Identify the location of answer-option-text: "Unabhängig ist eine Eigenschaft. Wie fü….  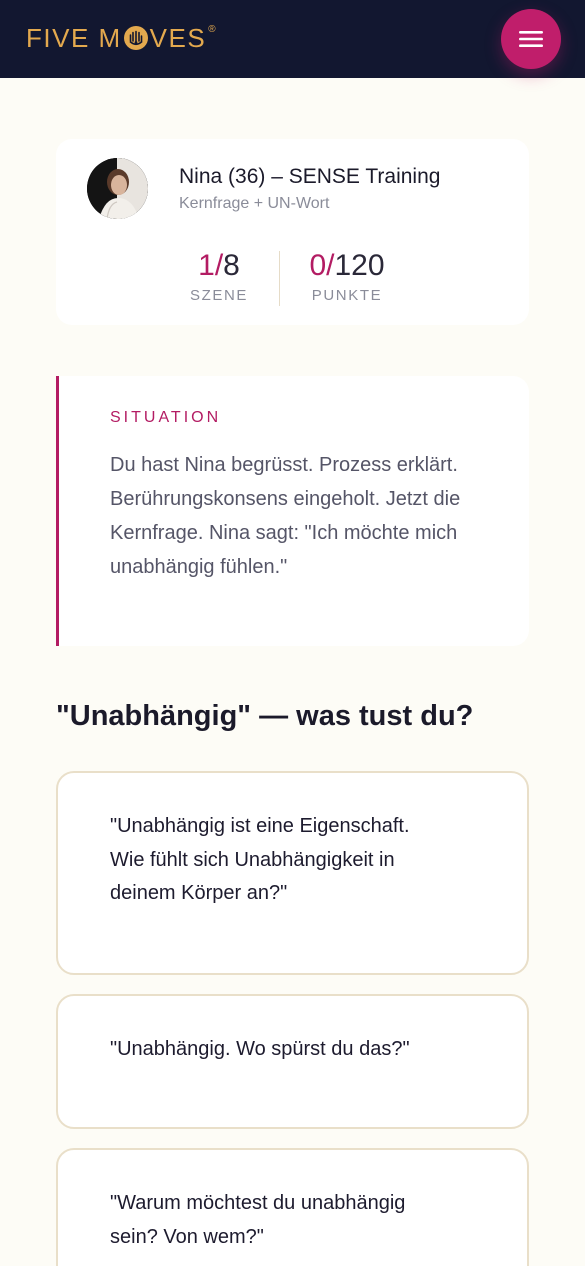
(260, 859).